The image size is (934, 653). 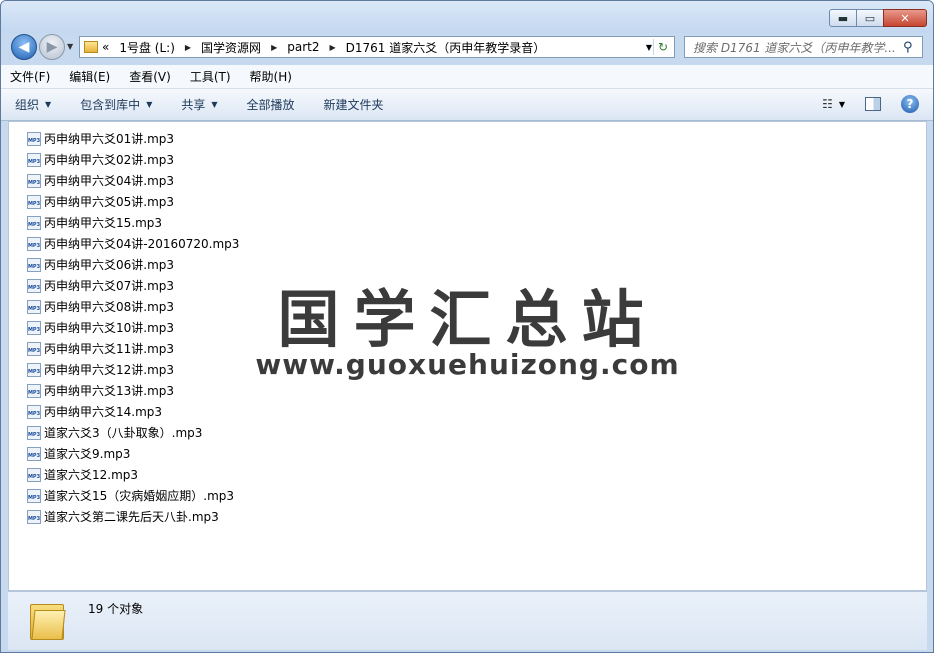 I want to click on item-count: 19 个对象, so click(x=116, y=609).